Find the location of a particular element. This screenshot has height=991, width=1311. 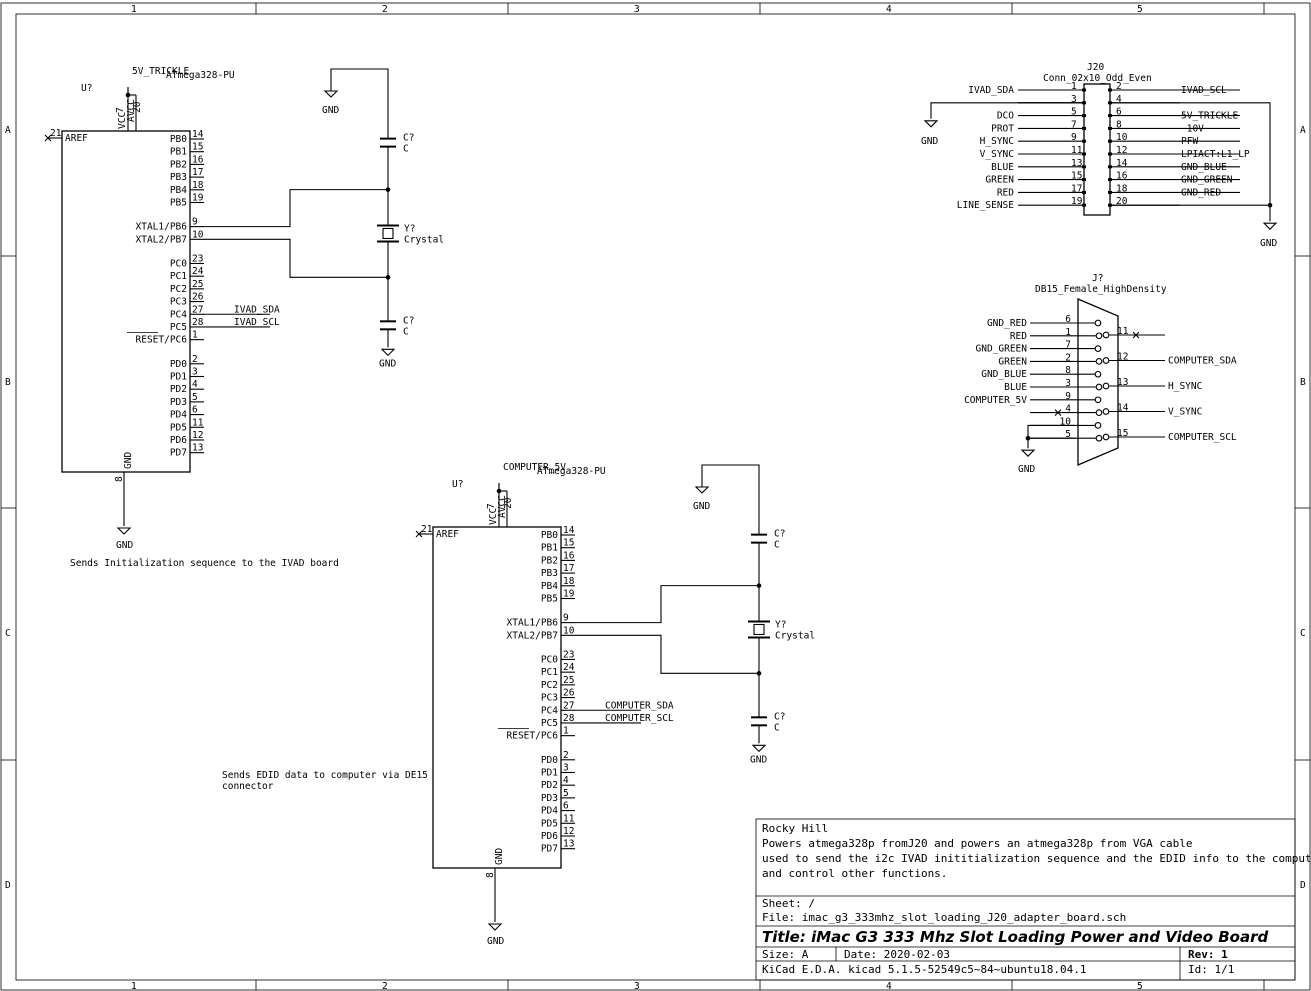

pin-name-pd7: PD7 is located at coordinates (178, 453).